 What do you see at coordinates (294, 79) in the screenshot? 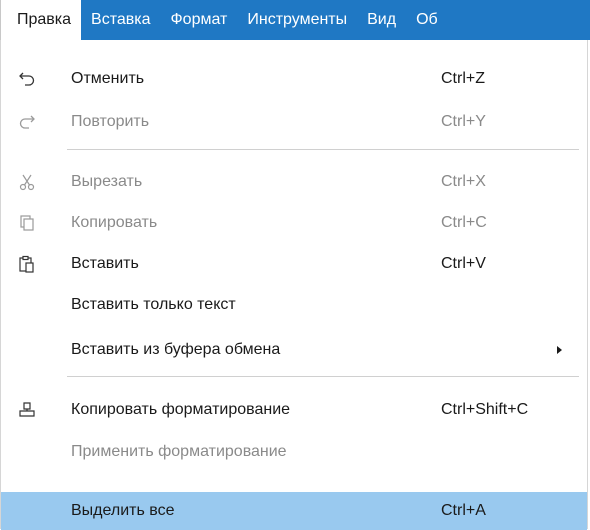
I see `menu-item-undo: Отменить Ctrl+Z` at bounding box center [294, 79].